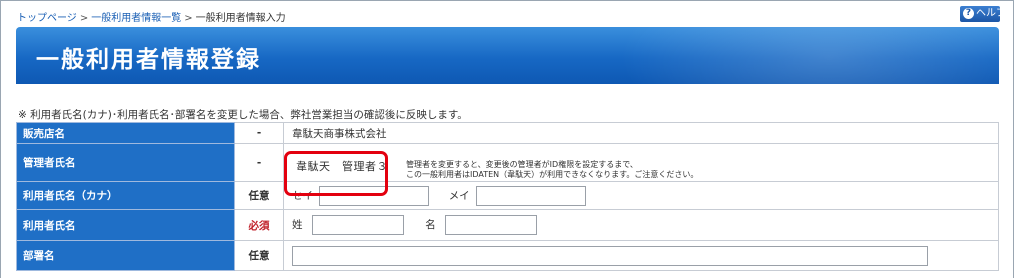 Image resolution: width=1014 pixels, height=278 pixels. Describe the element at coordinates (531, 195) in the screenshot. I see `mei-kana-input` at that location.